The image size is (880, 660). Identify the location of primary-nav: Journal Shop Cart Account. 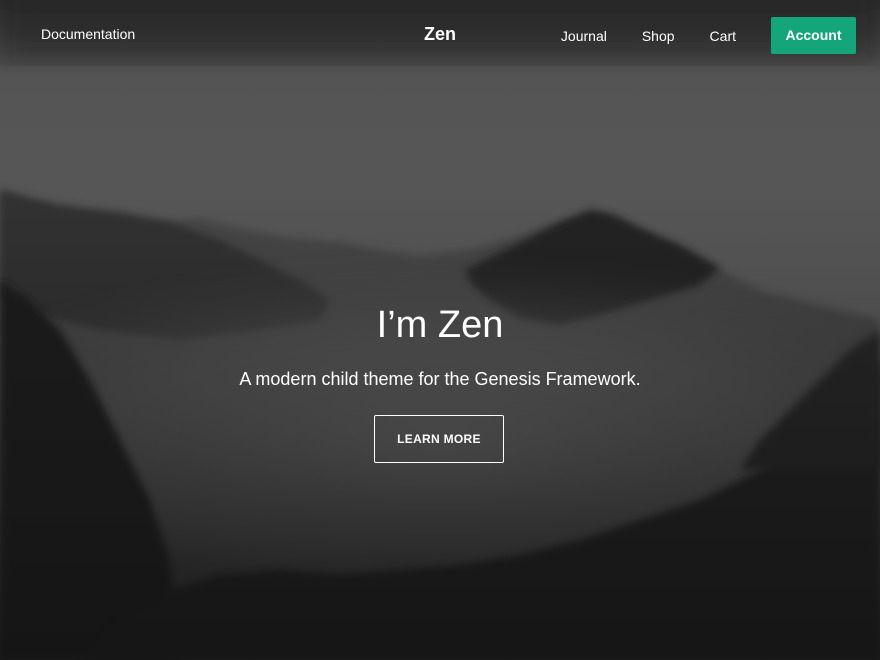
(708, 35).